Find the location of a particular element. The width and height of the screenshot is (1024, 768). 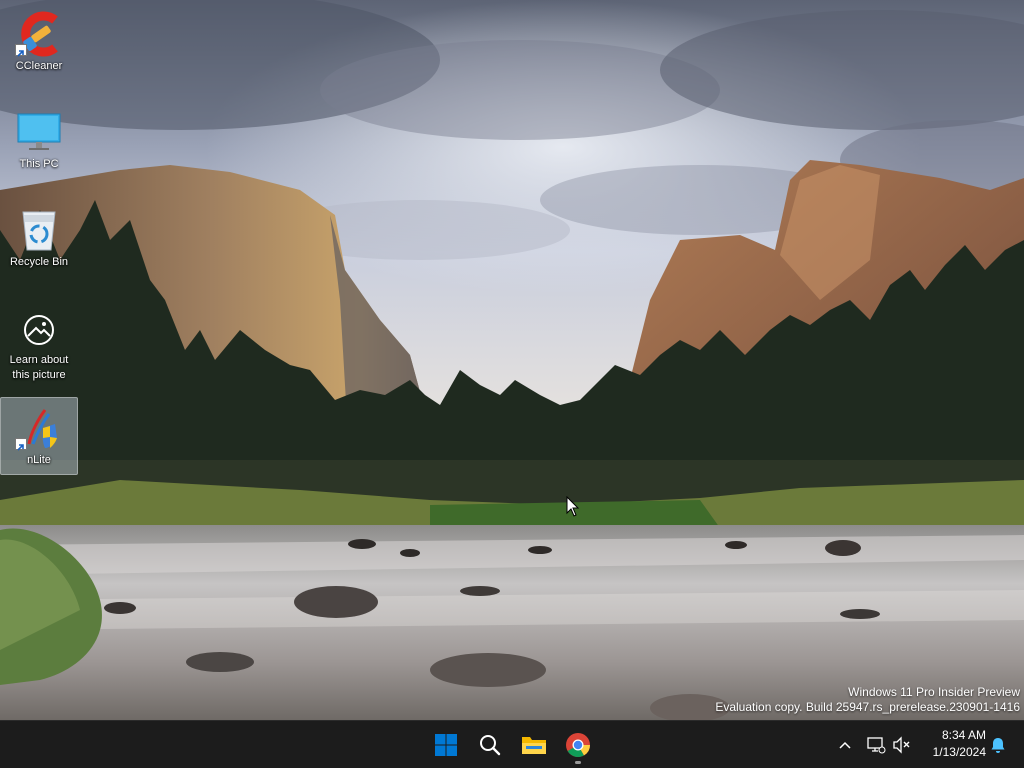

volume-muted-icon is located at coordinates (901, 745).